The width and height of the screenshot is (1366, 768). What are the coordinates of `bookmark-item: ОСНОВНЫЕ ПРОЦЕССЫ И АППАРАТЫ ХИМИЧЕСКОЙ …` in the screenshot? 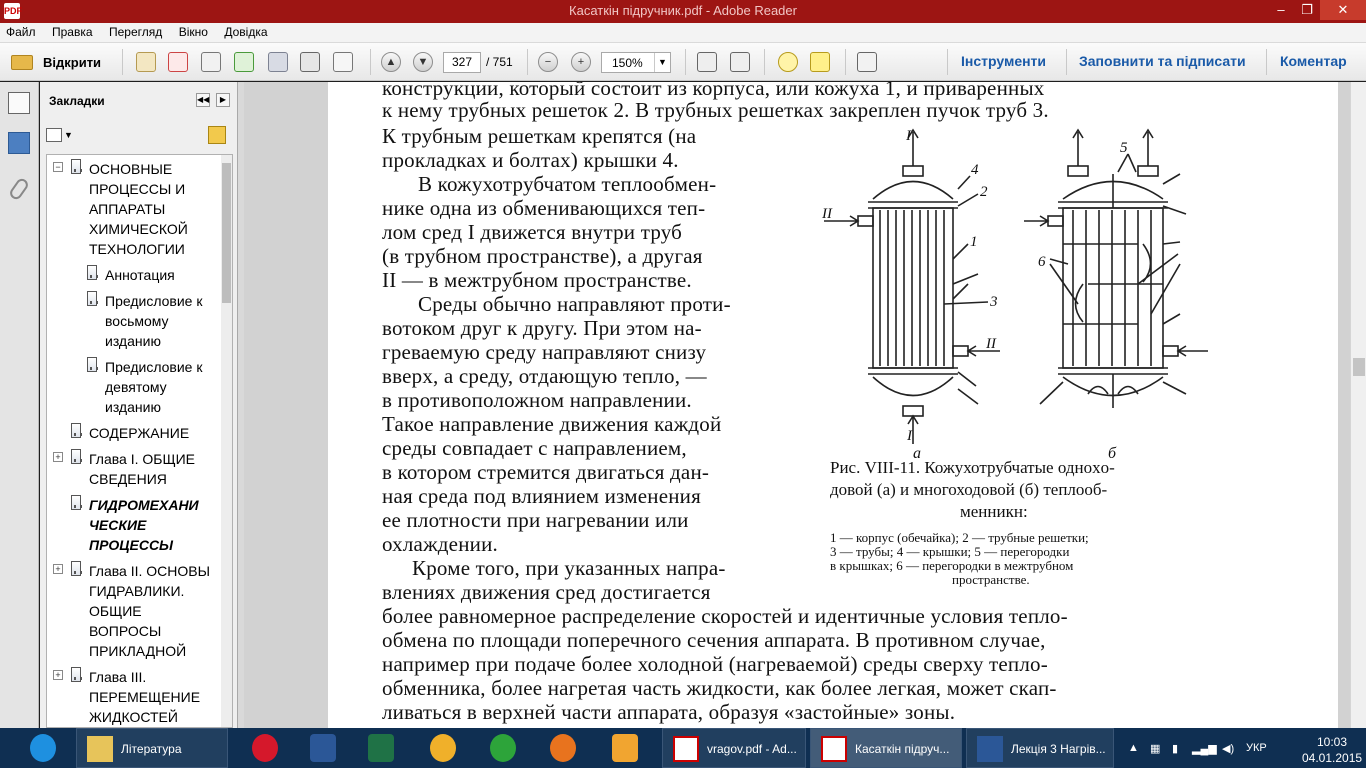 It's located at (138, 209).